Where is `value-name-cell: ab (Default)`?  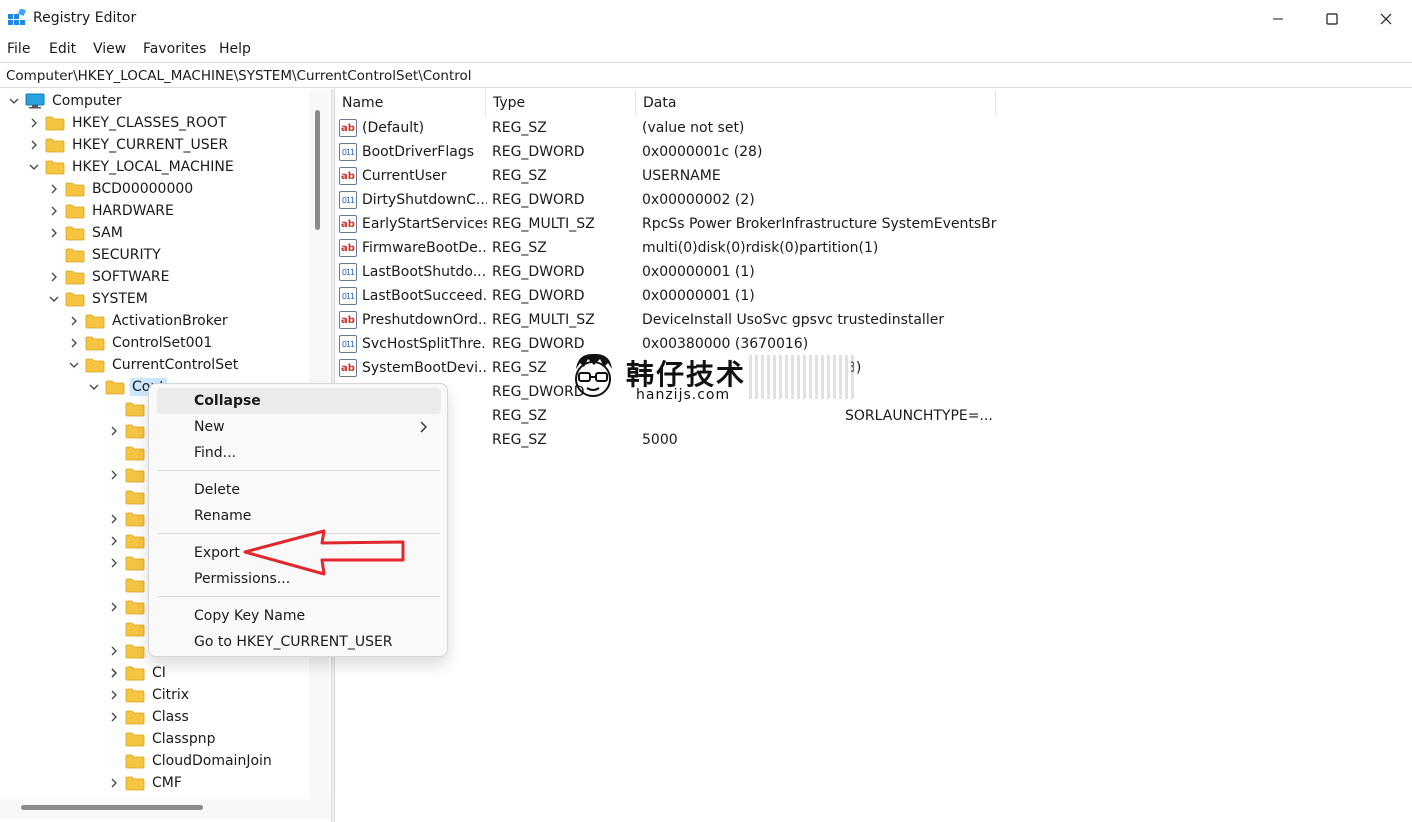 value-name-cell: ab (Default) is located at coordinates (413, 128).